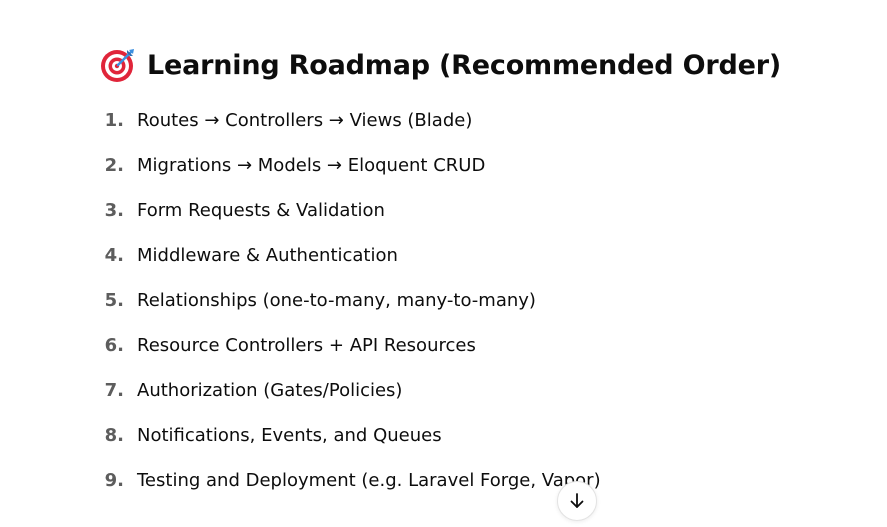  What do you see at coordinates (114, 435) in the screenshot?
I see `roadmap-item-number: 8.` at bounding box center [114, 435].